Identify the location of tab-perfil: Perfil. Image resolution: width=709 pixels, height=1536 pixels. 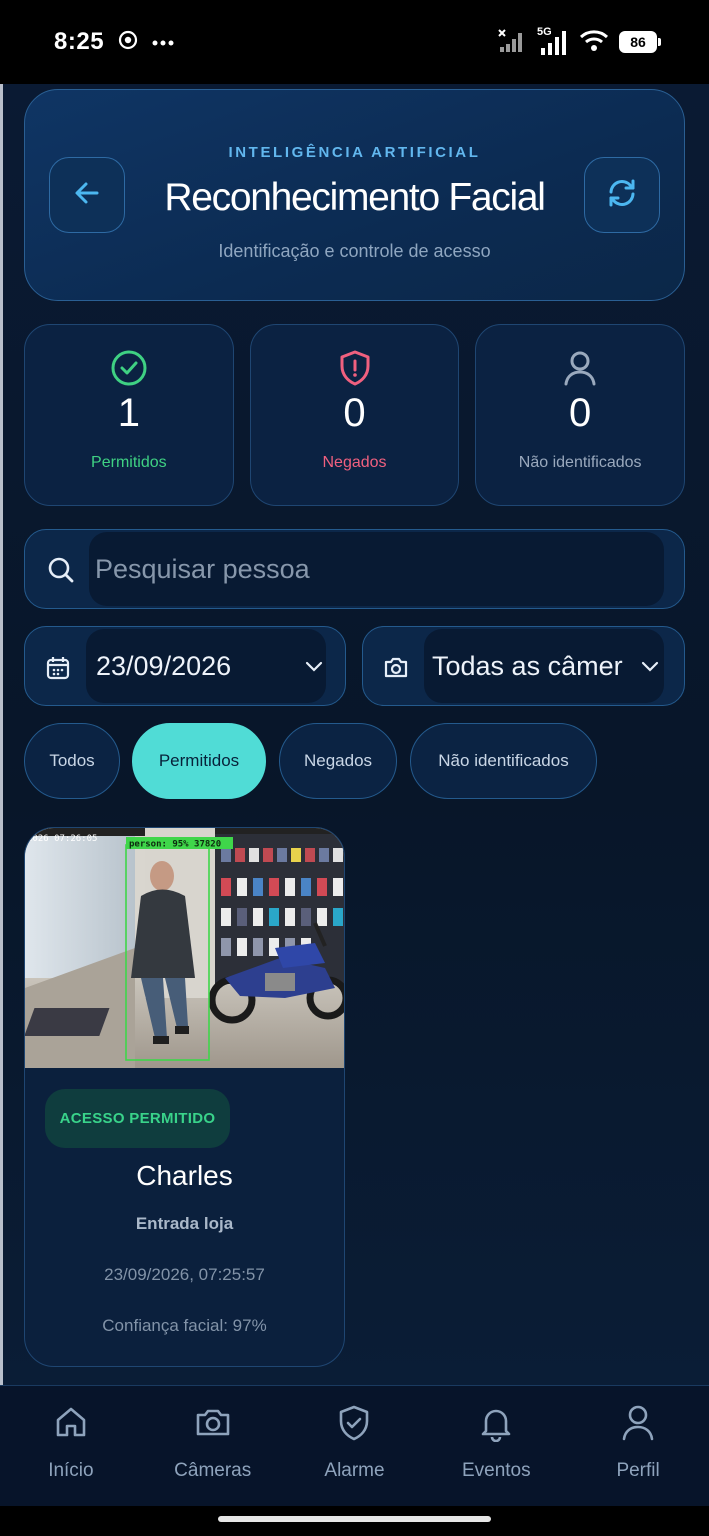
(638, 1446).